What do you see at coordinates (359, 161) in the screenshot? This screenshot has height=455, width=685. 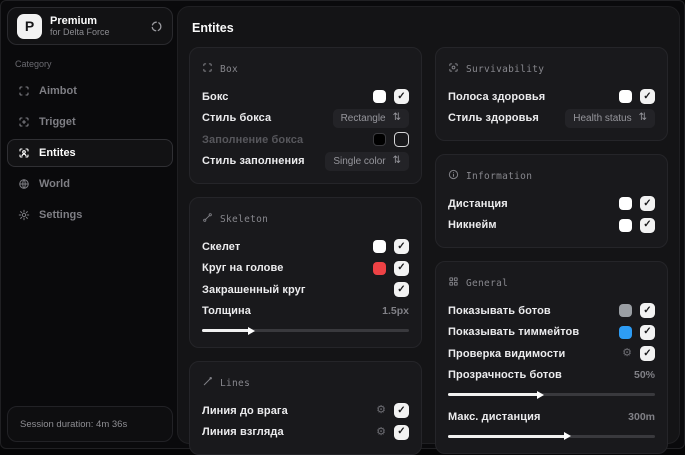 I see `dropdown-value: Single color` at bounding box center [359, 161].